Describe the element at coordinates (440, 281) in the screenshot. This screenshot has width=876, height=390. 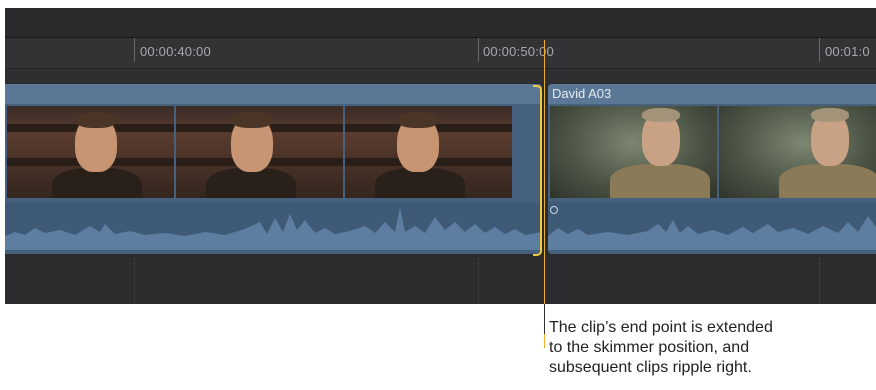
I see `timeline-empty-lane` at that location.